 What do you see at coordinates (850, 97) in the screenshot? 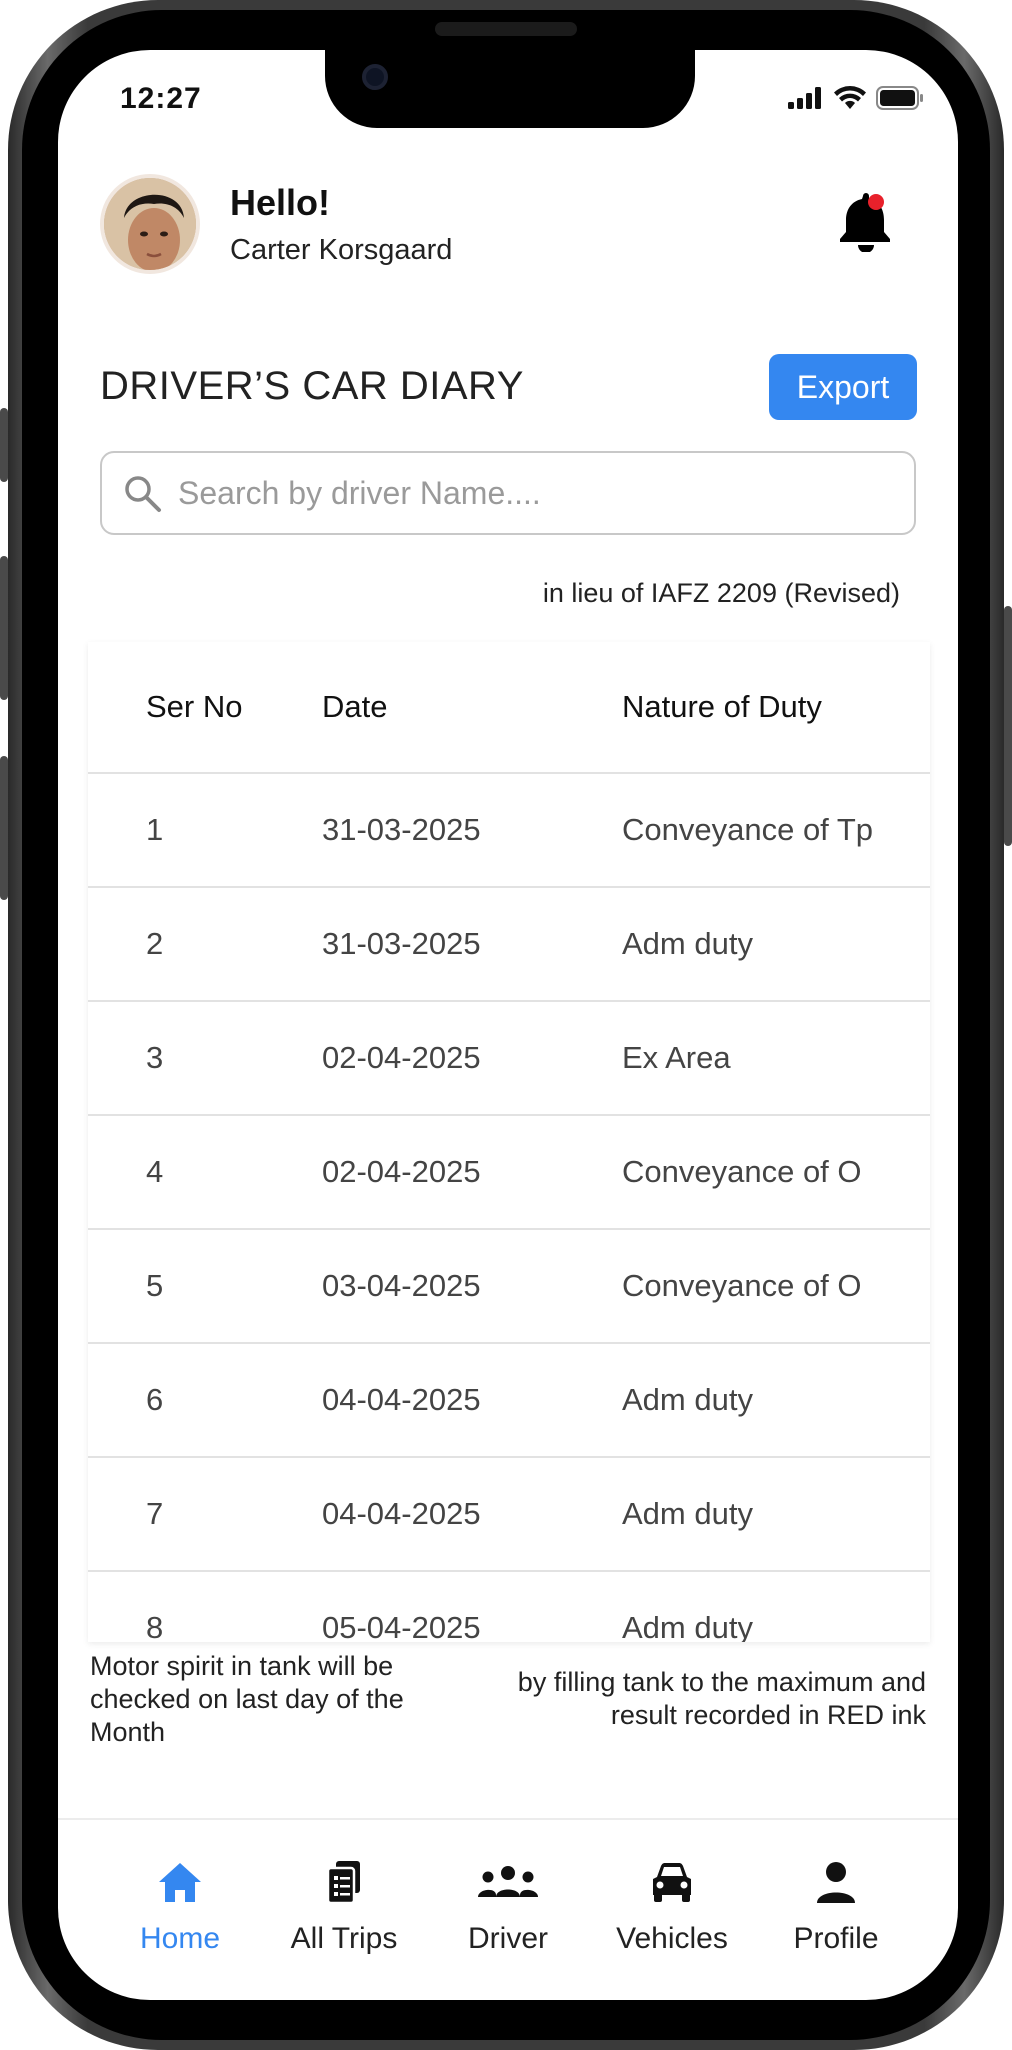
I see `wifi-icon` at bounding box center [850, 97].